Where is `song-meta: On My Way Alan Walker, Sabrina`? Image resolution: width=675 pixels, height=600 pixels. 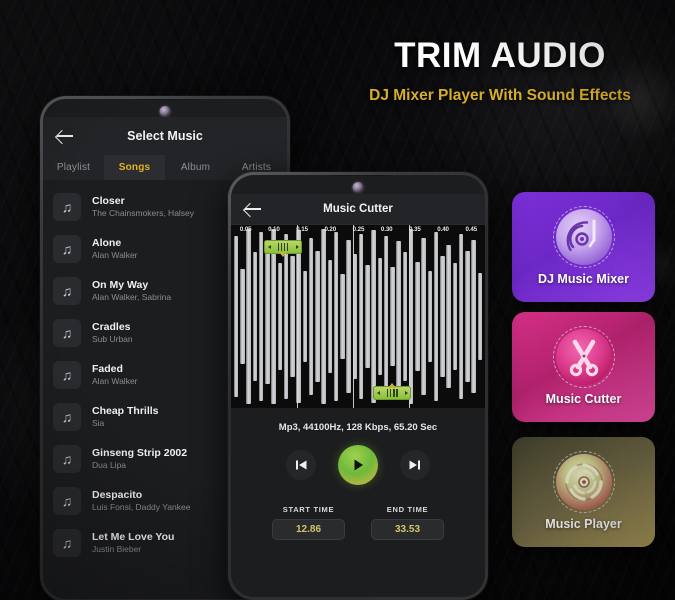 song-meta: On My Way Alan Walker, Sabrina is located at coordinates (131, 291).